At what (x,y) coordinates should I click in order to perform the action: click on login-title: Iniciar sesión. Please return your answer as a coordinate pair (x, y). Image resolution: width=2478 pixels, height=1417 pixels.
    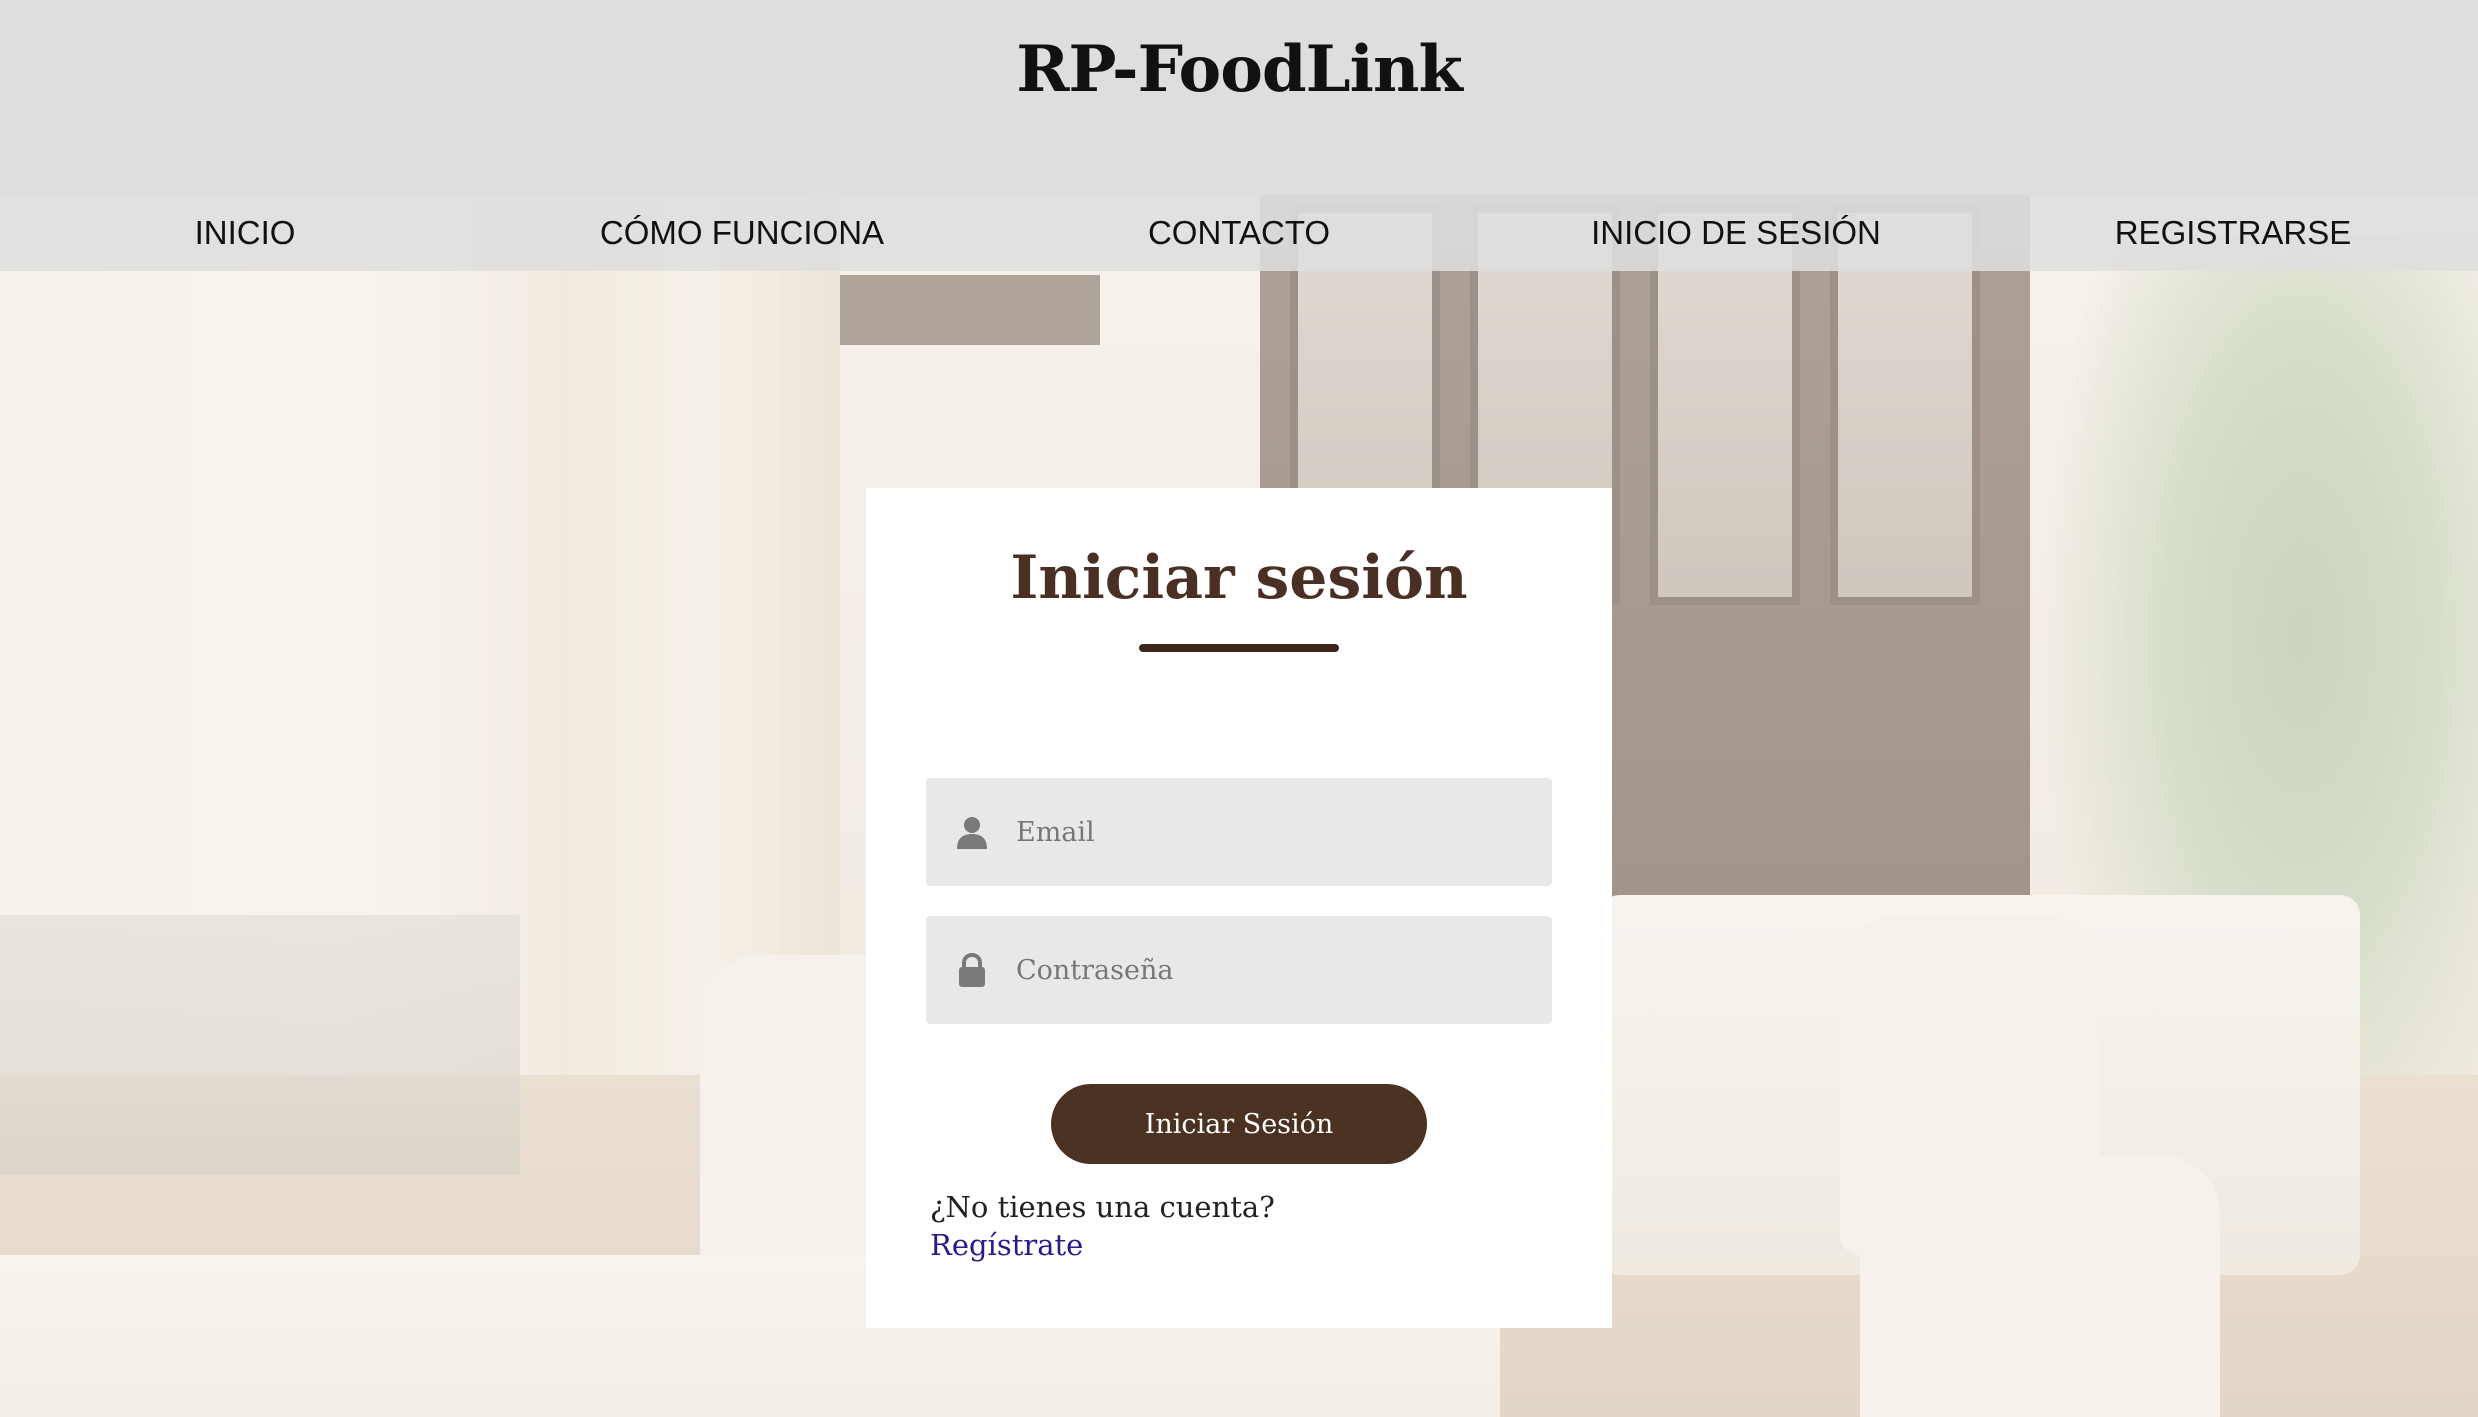
    Looking at the image, I should click on (1239, 578).